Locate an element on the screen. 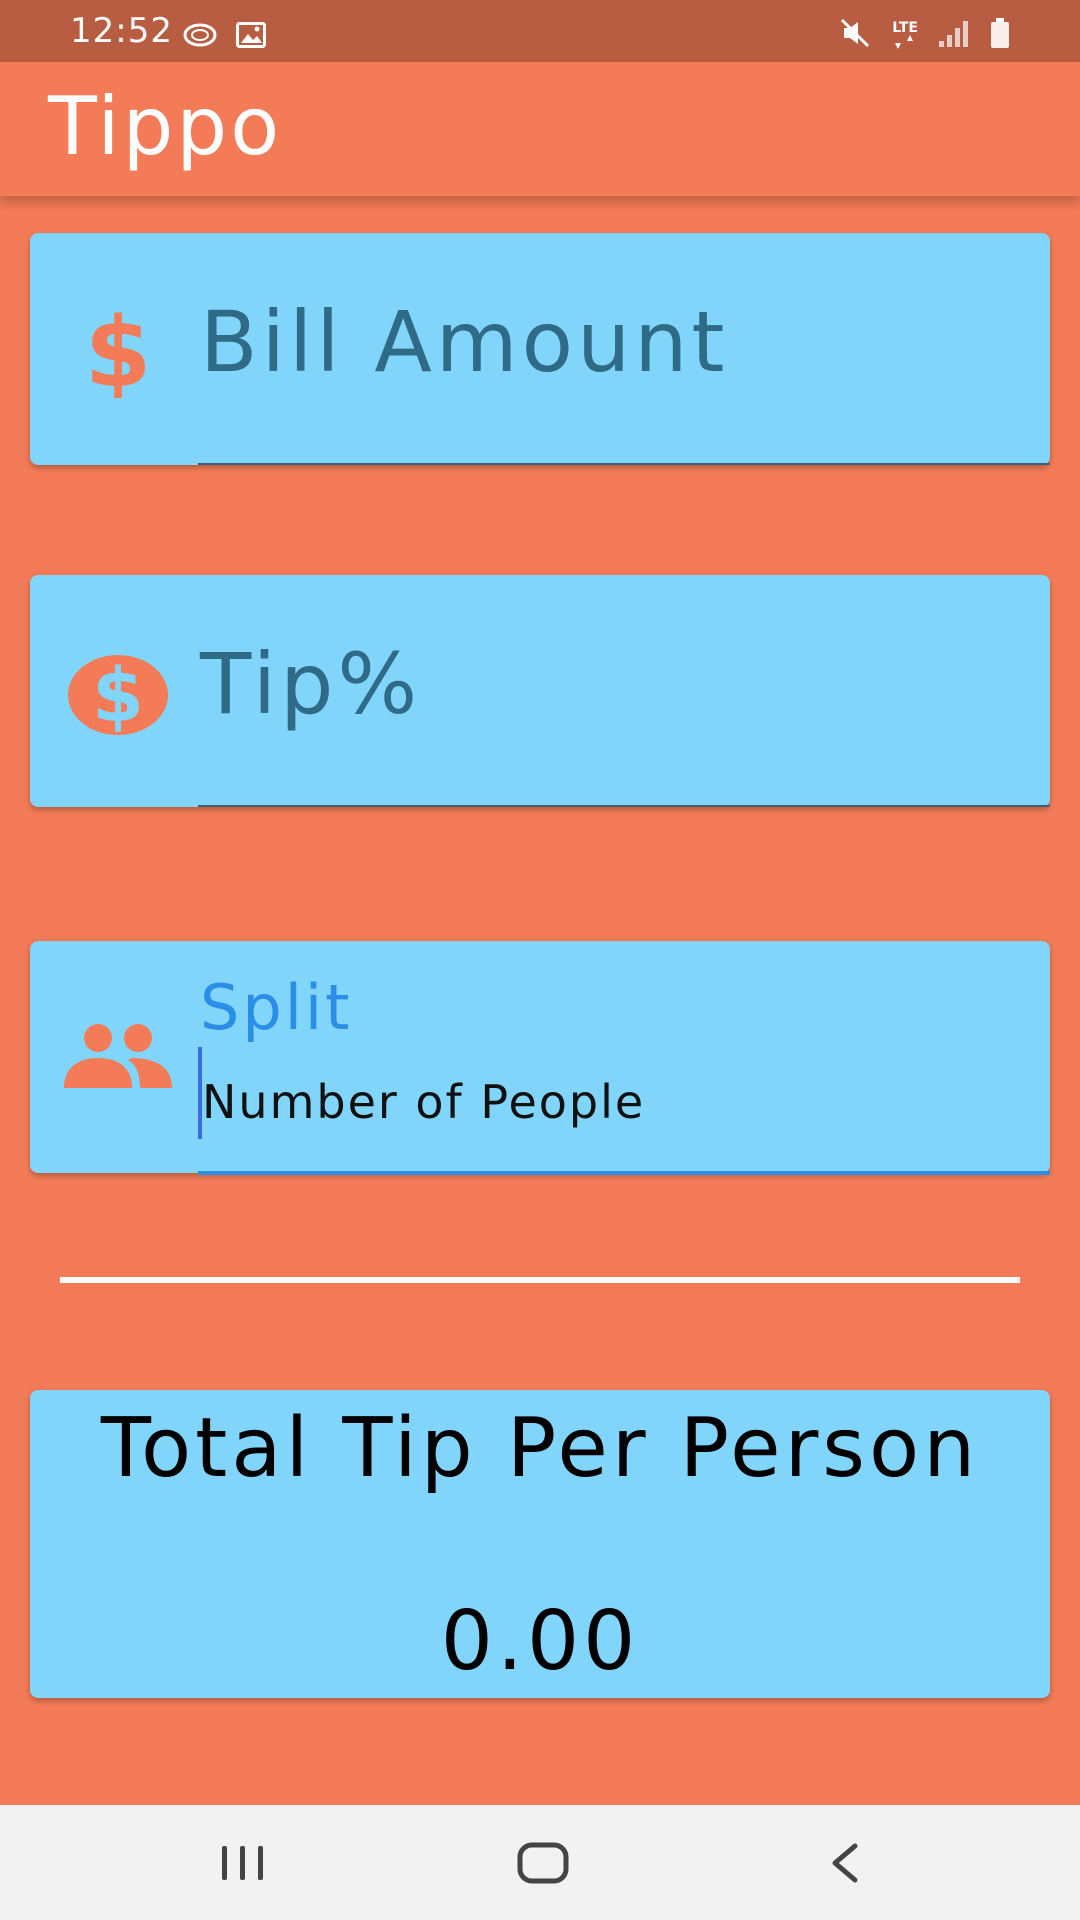 This screenshot has height=1920, width=1080. signal-icon is located at coordinates (954, 35).